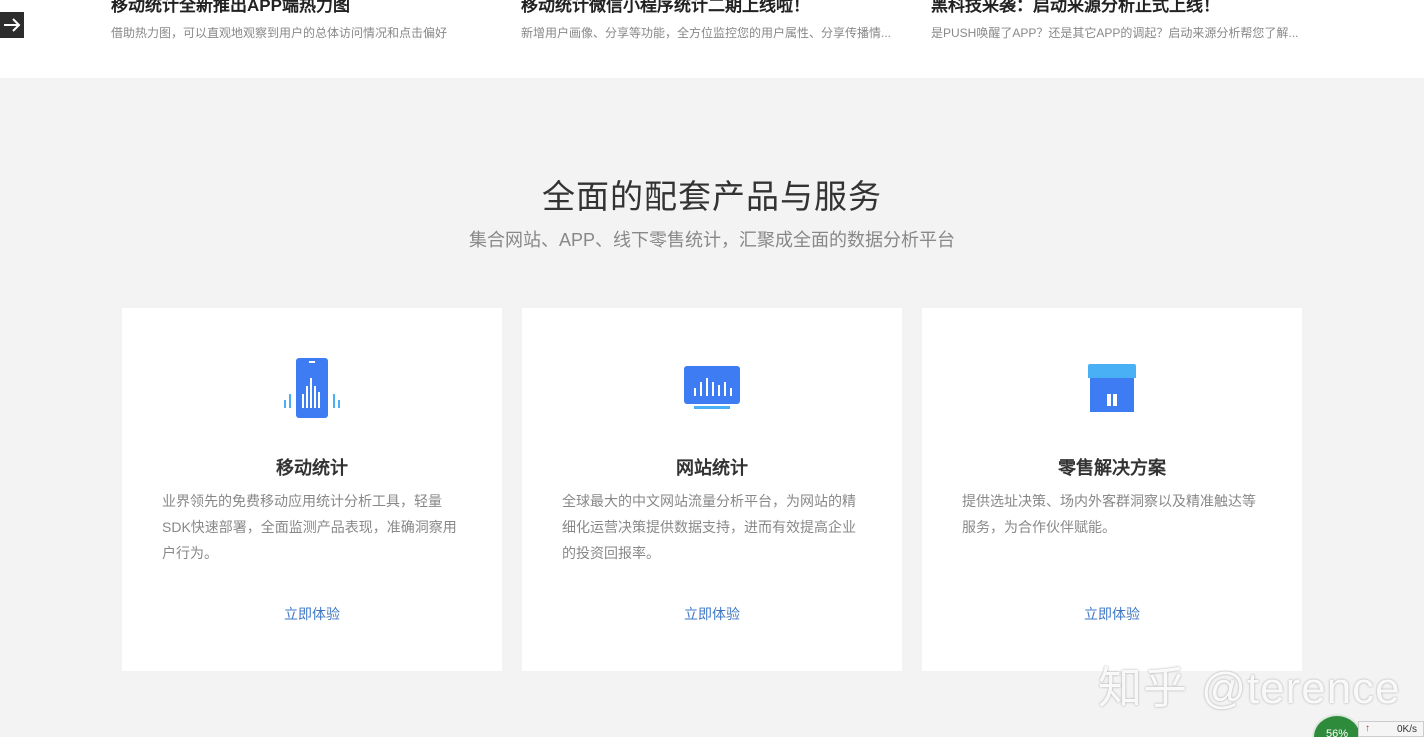 The width and height of the screenshot is (1424, 737). Describe the element at coordinates (312, 388) in the screenshot. I see `mobile-chart-icon` at that location.